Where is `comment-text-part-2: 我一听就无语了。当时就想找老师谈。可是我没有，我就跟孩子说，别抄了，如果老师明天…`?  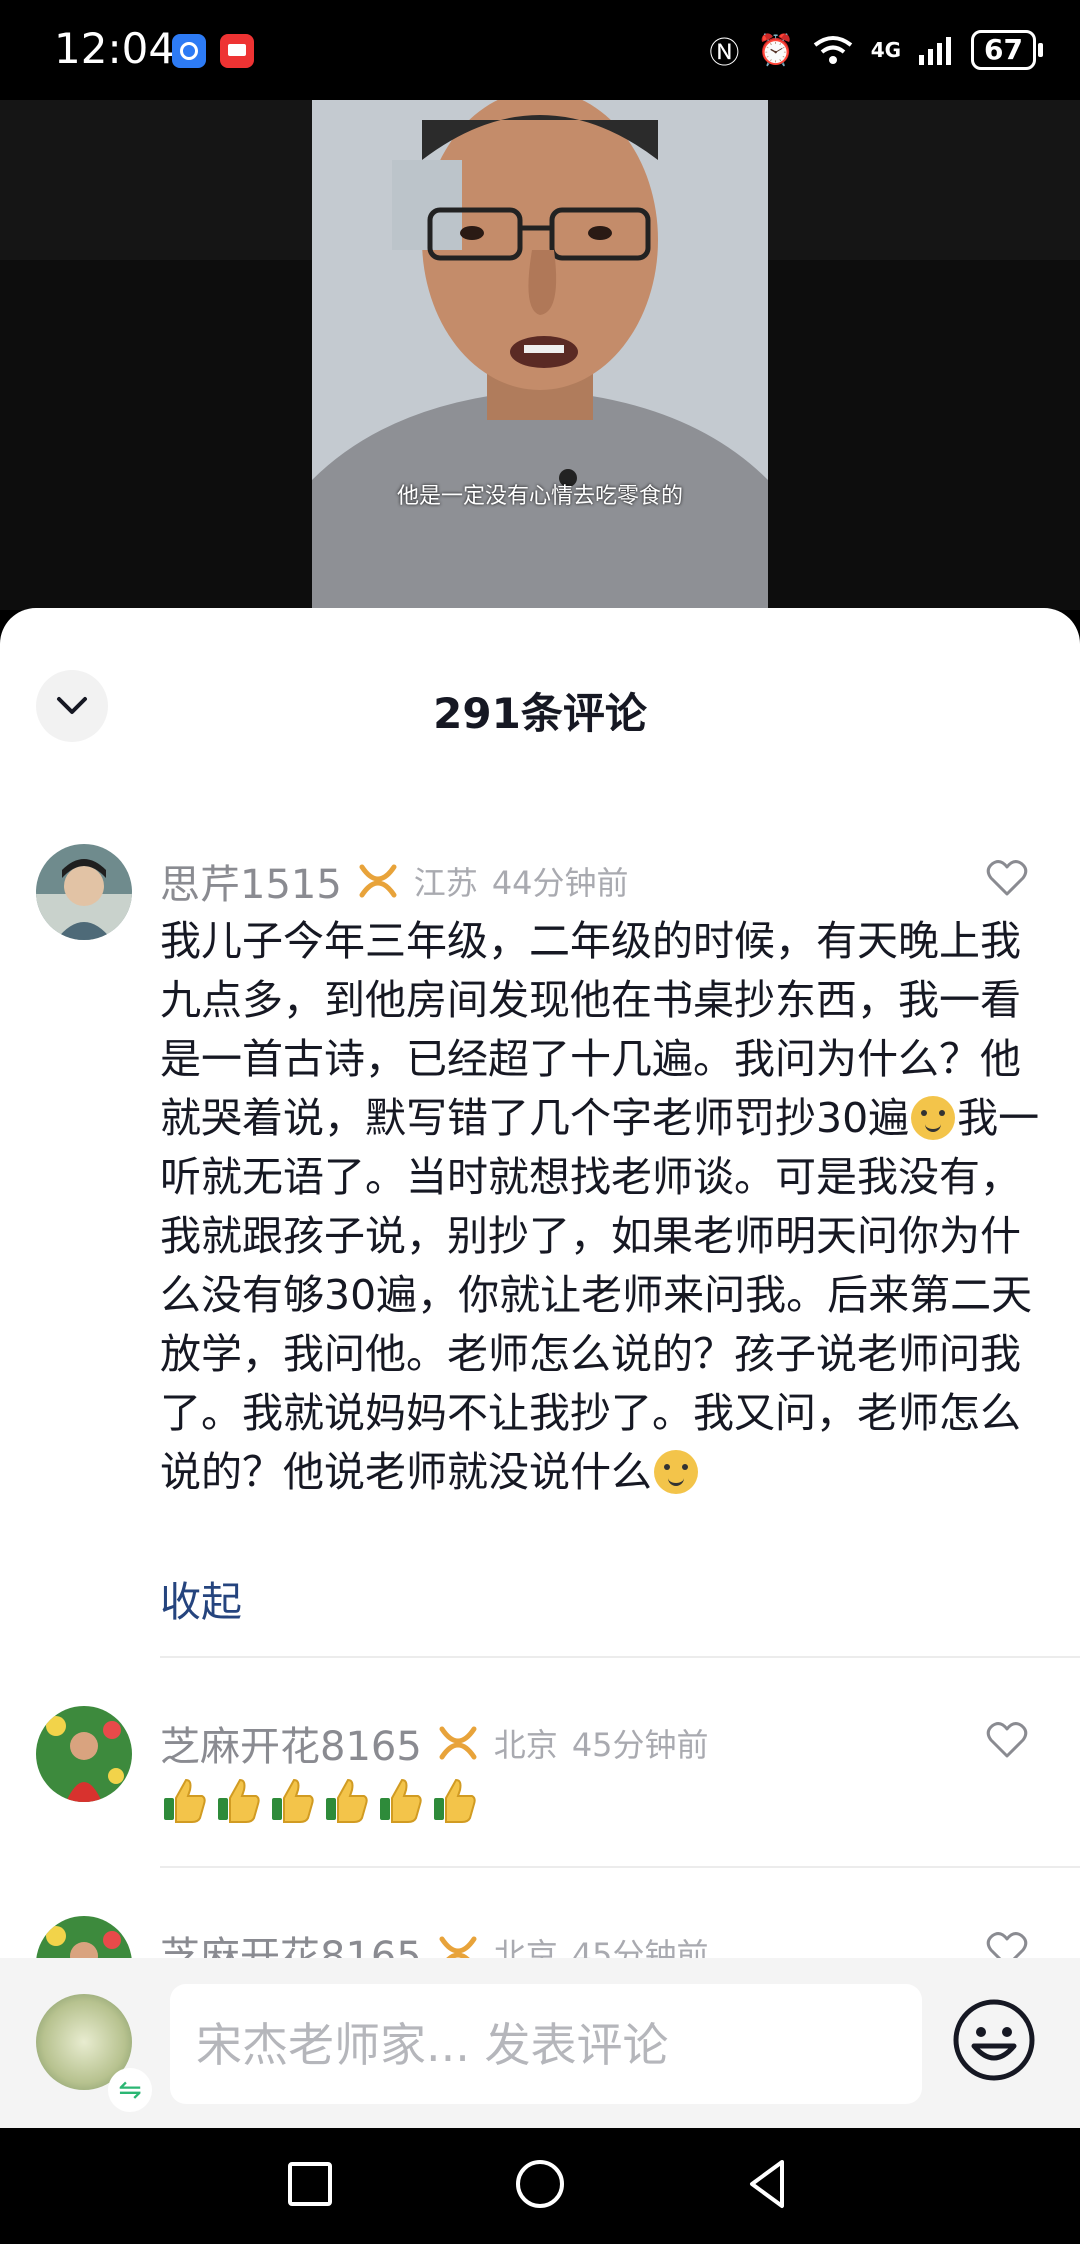 comment-text-part-2: 我一听就无语了。当时就想找老师谈。可是我没有，我就跟孩子说，别抄了，如果老师明天… is located at coordinates (600, 1295).